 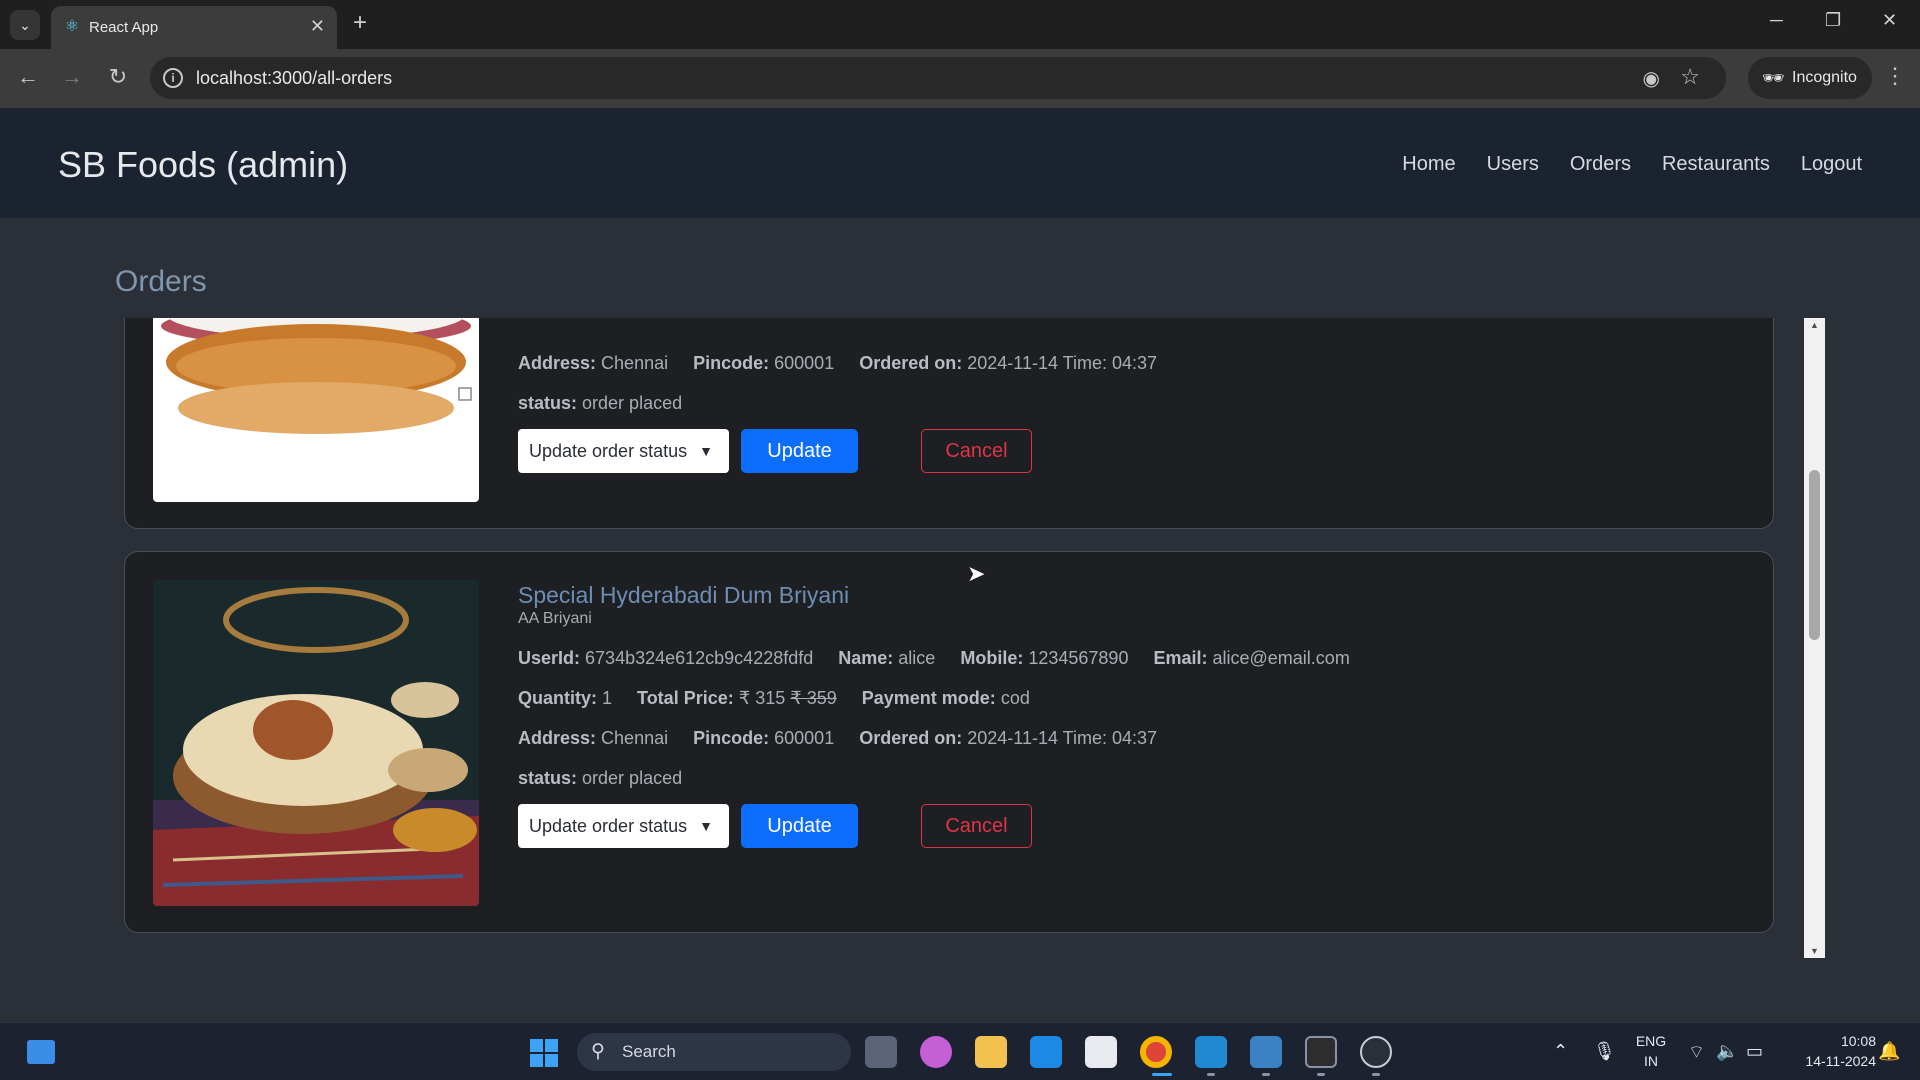 What do you see at coordinates (1814, 325) in the screenshot?
I see `scroll-up-icon: ▲` at bounding box center [1814, 325].